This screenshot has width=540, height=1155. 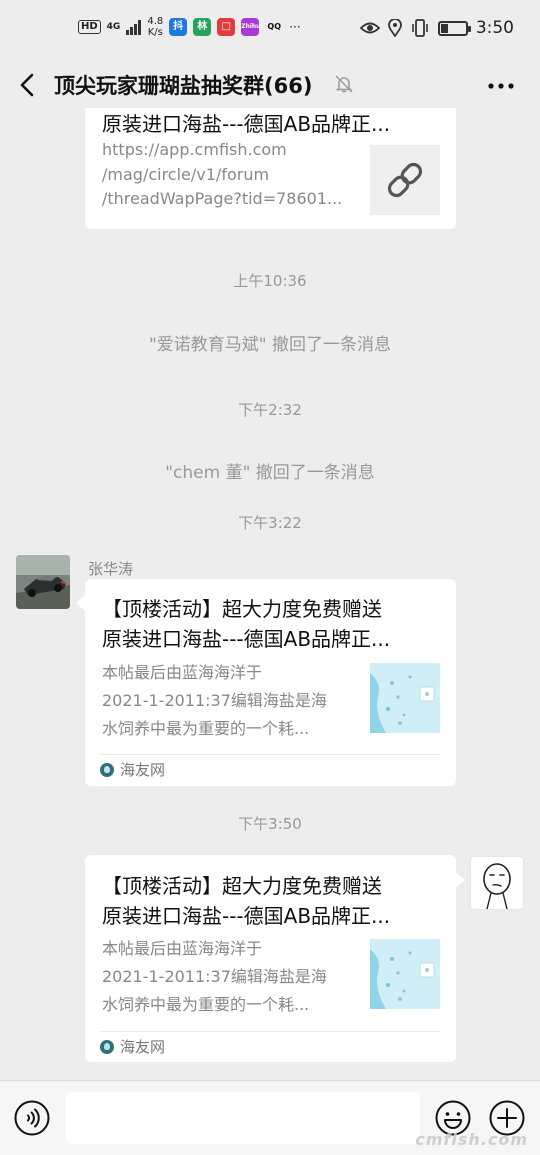 I want to click on app-badge-icon: 林, so click(x=202, y=27).